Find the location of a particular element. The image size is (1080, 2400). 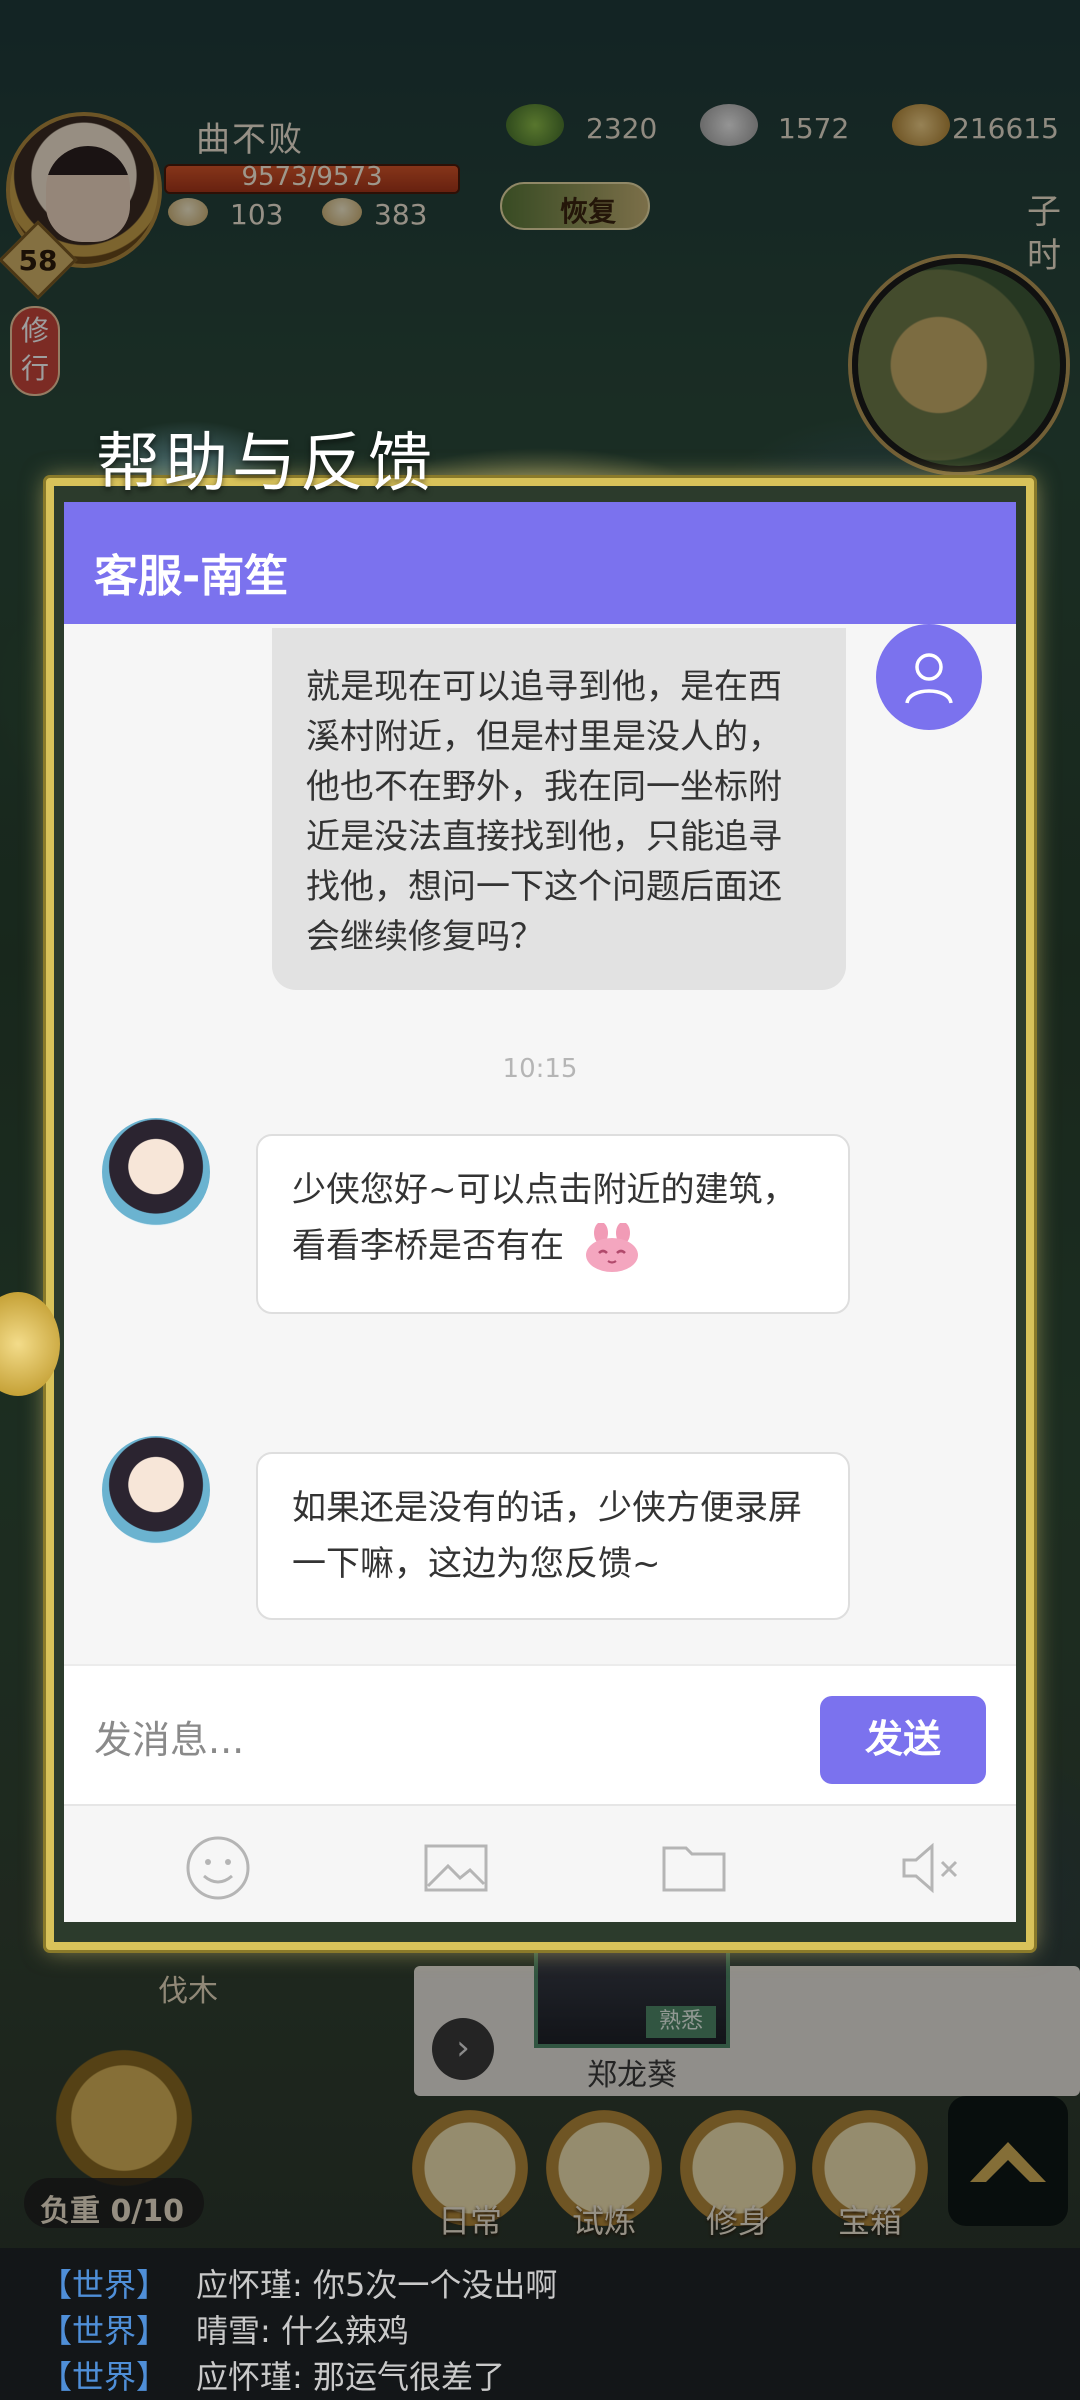

bunny-emoji-icon is located at coordinates (611, 1247).